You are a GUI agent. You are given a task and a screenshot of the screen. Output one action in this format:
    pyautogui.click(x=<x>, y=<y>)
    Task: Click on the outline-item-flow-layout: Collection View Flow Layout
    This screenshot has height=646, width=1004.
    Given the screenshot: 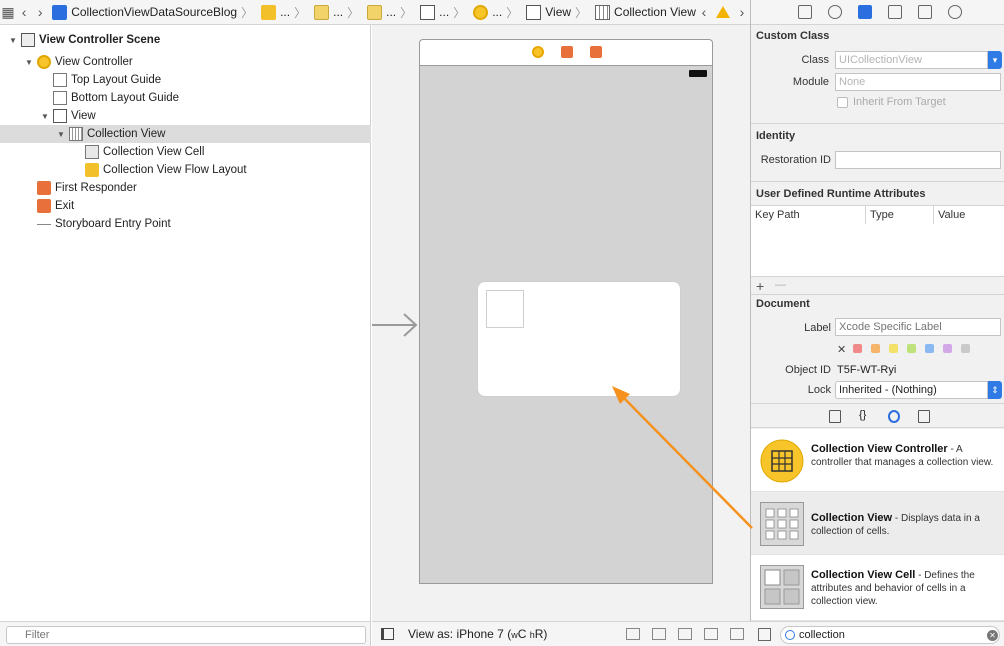 What is the action you would take?
    pyautogui.click(x=185, y=170)
    